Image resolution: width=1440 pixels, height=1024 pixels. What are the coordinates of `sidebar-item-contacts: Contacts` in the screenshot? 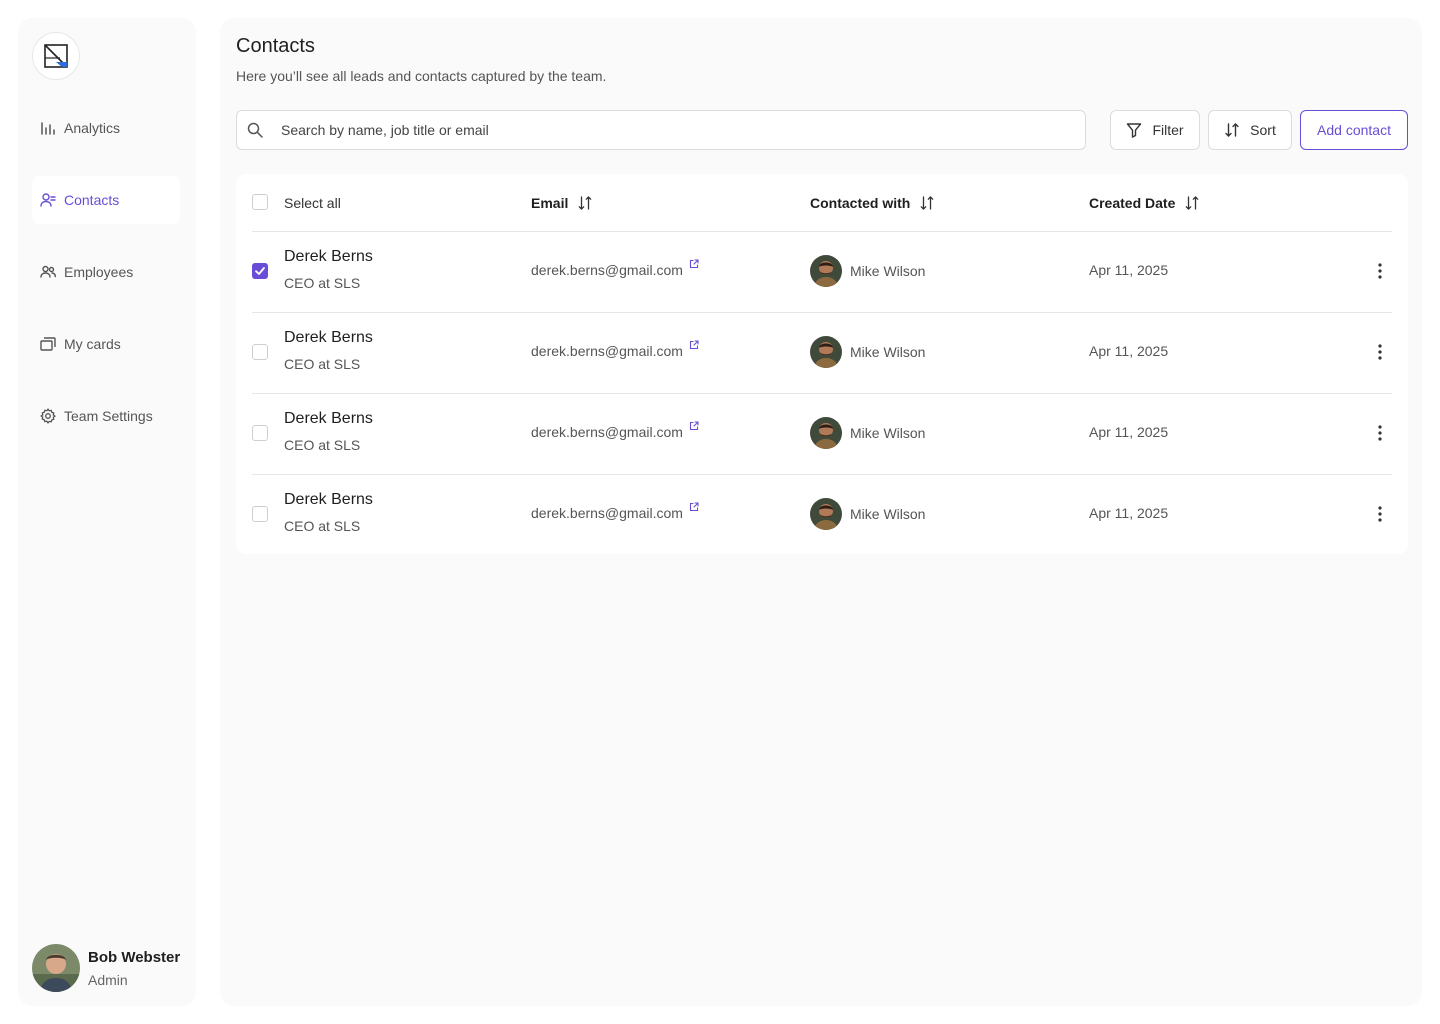 It's located at (106, 200).